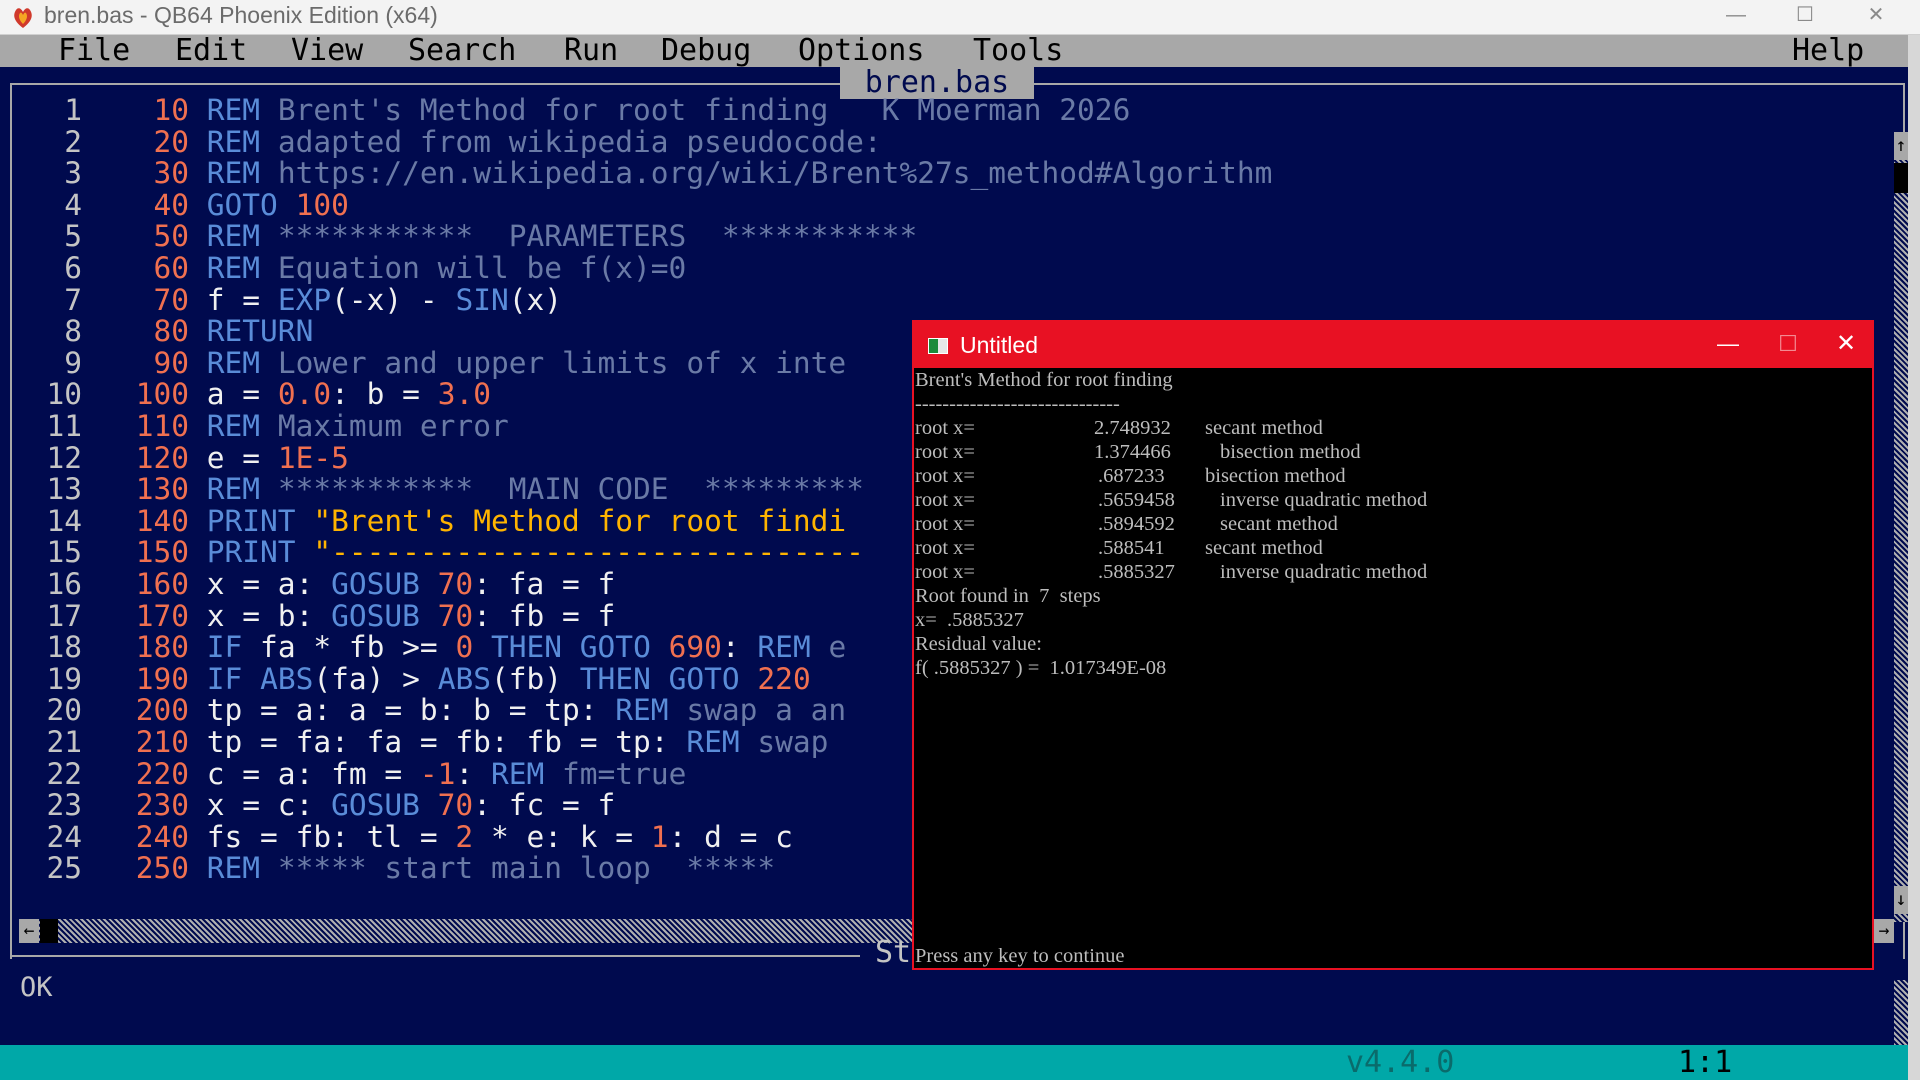 The width and height of the screenshot is (1920, 1080). Describe the element at coordinates (327, 51) in the screenshot. I see `menu-view: View` at that location.